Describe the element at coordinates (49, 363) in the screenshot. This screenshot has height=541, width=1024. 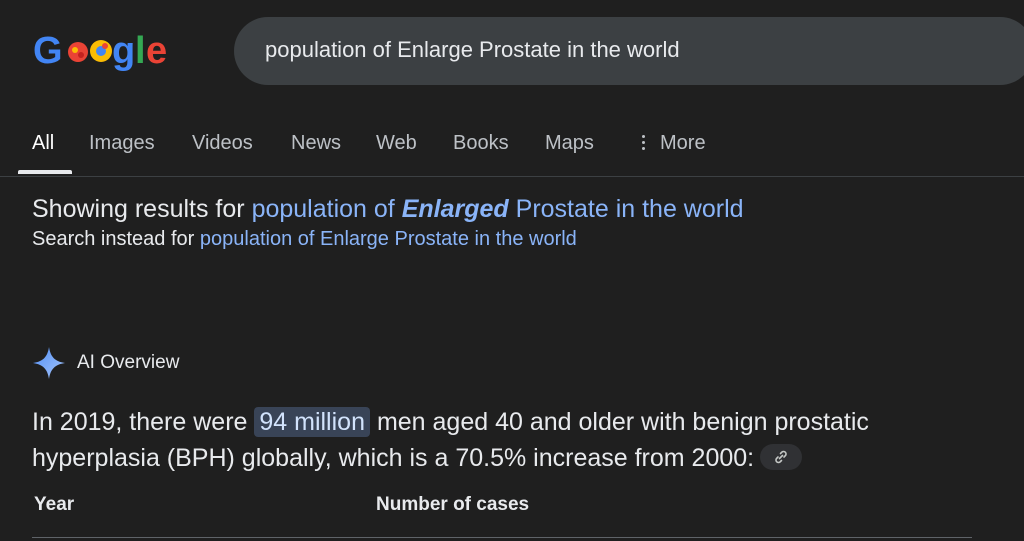
I see `sparkle-icon` at that location.